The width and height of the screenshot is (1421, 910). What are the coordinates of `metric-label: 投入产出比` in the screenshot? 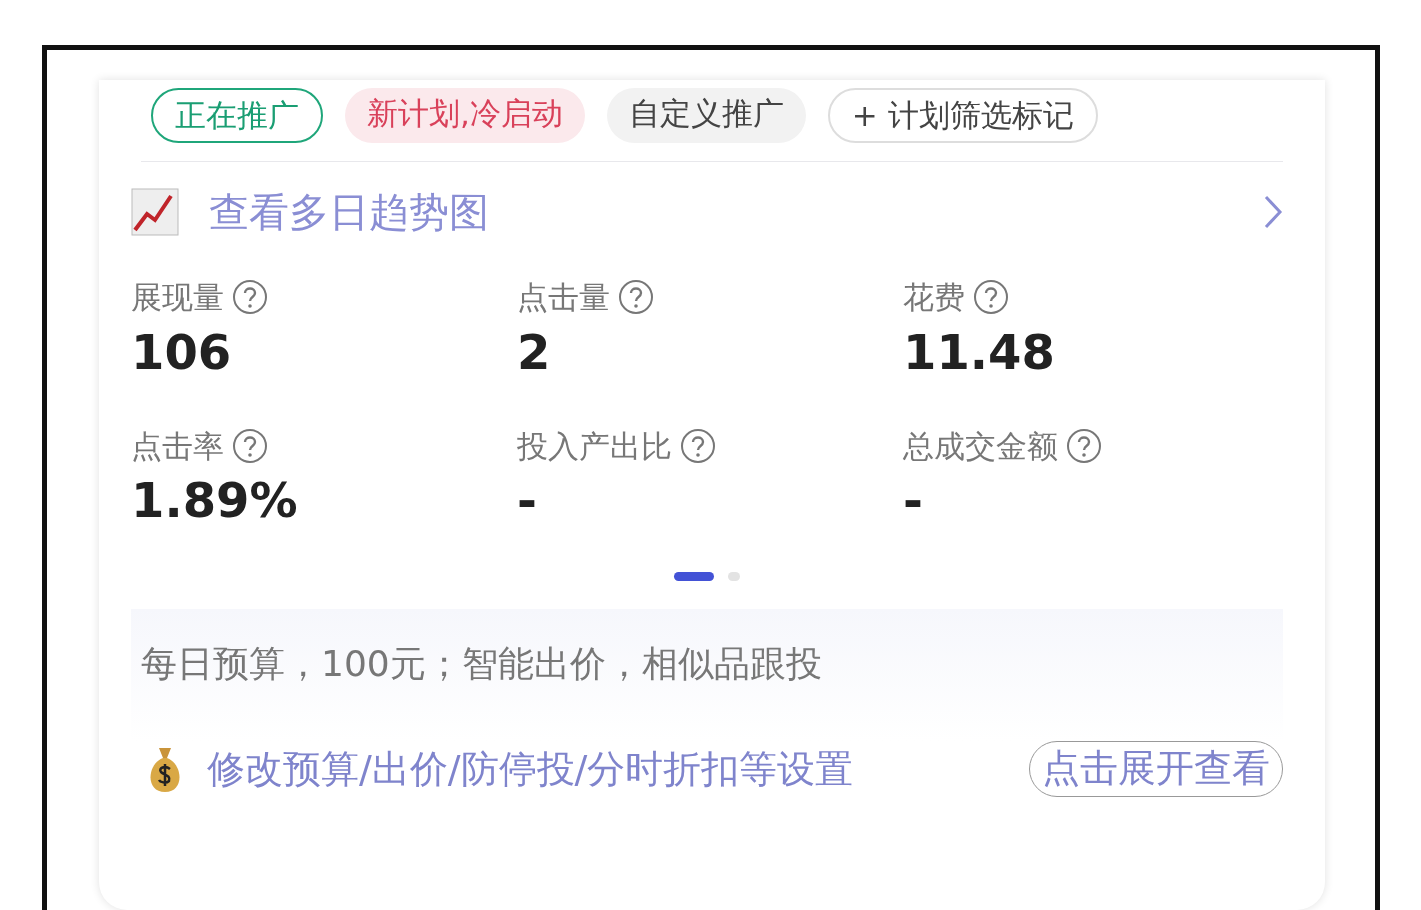 It's located at (594, 446).